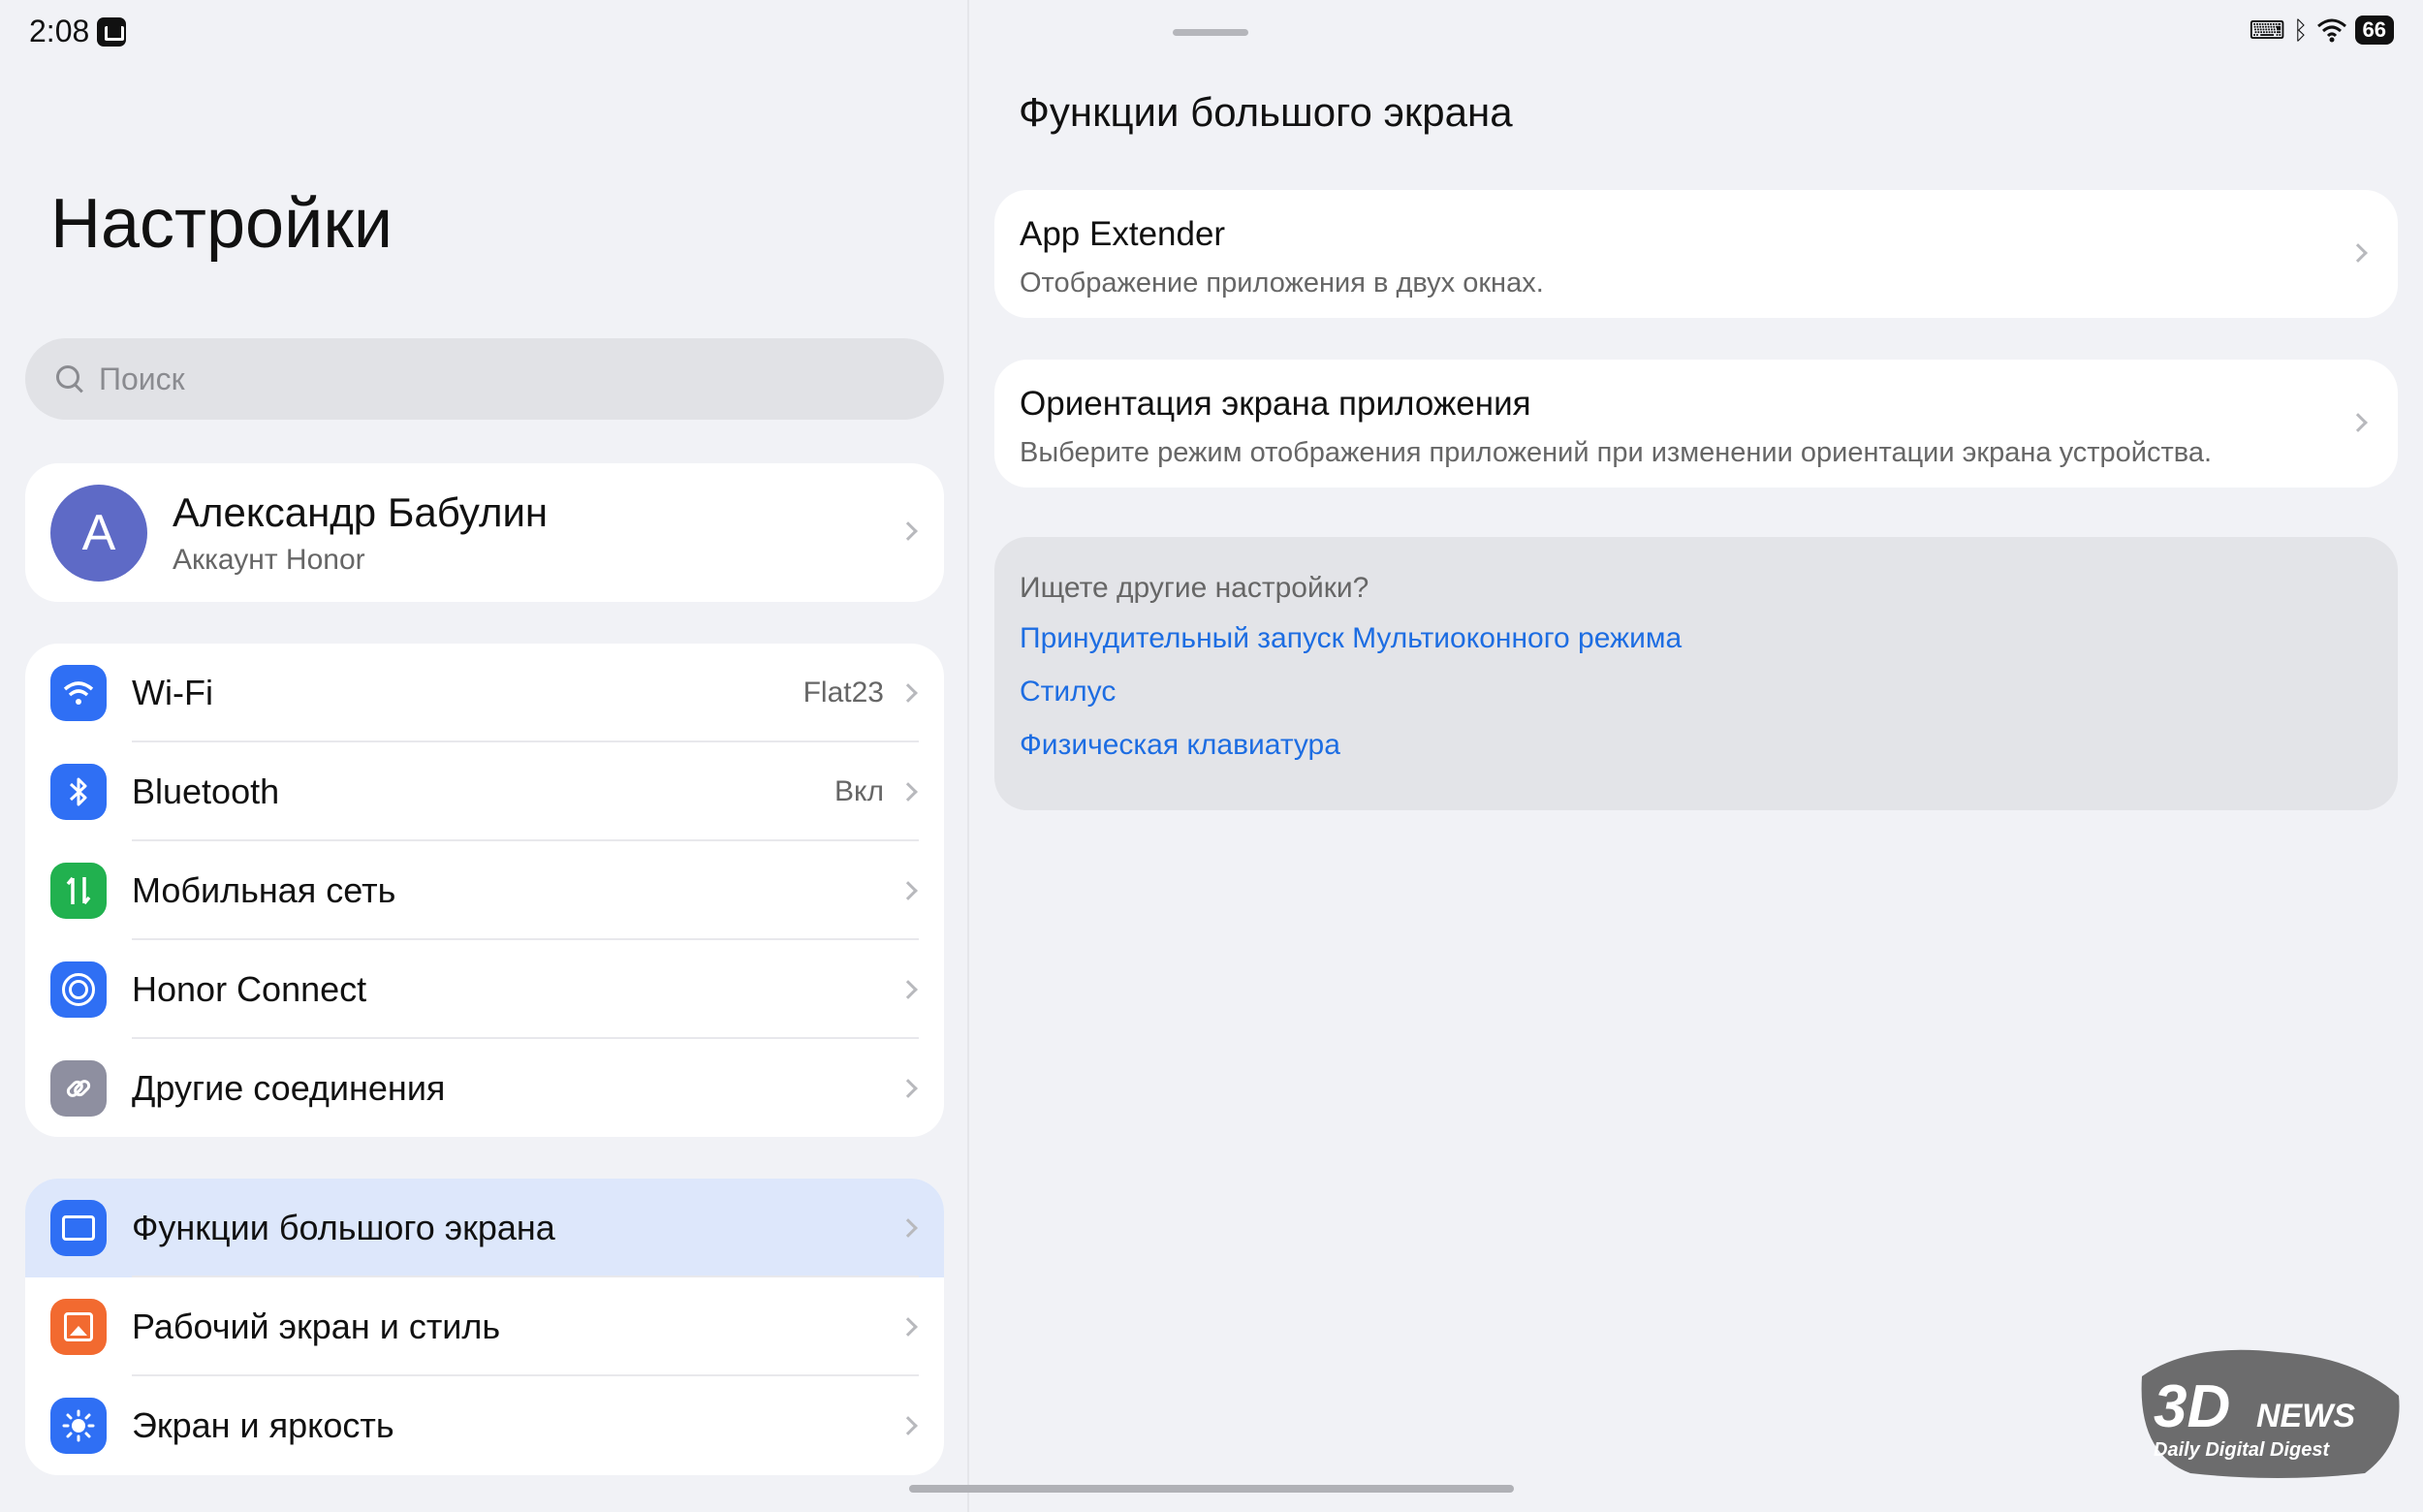 The width and height of the screenshot is (2423, 1512). I want to click on related-settings-question: Ищете другие настройки?, so click(1194, 588).